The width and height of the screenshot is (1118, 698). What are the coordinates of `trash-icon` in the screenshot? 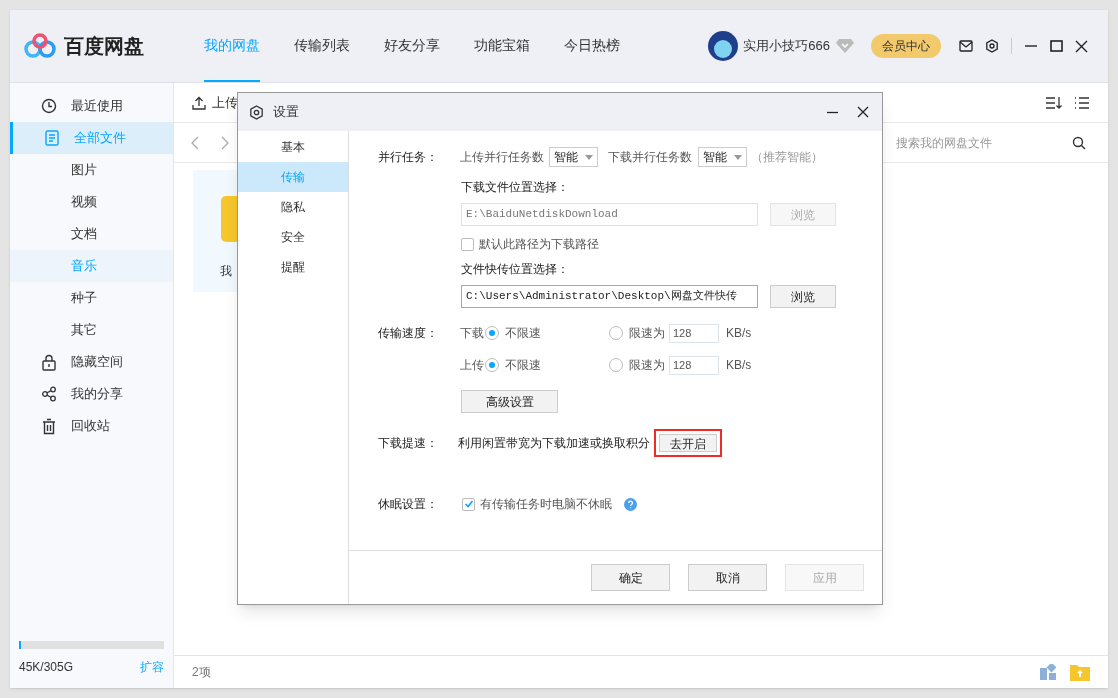 It's located at (49, 426).